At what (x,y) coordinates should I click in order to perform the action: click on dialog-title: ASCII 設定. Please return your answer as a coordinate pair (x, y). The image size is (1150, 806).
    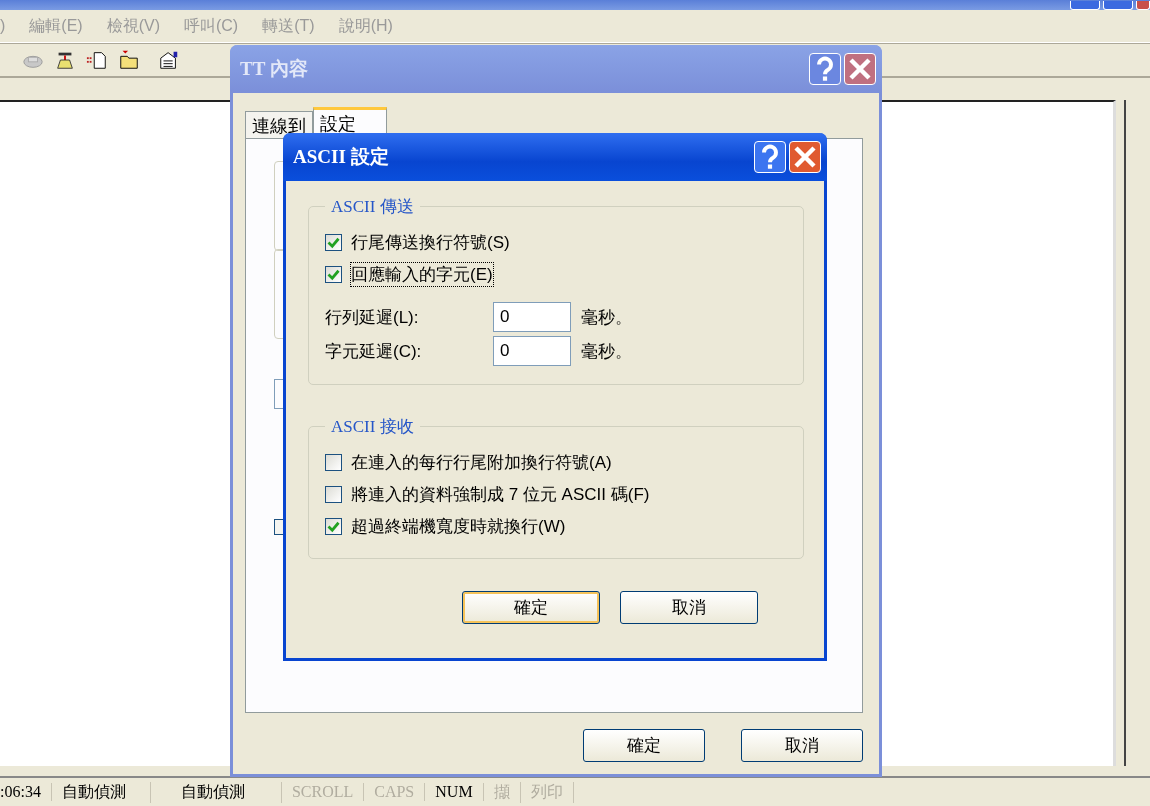
    Looking at the image, I should click on (341, 157).